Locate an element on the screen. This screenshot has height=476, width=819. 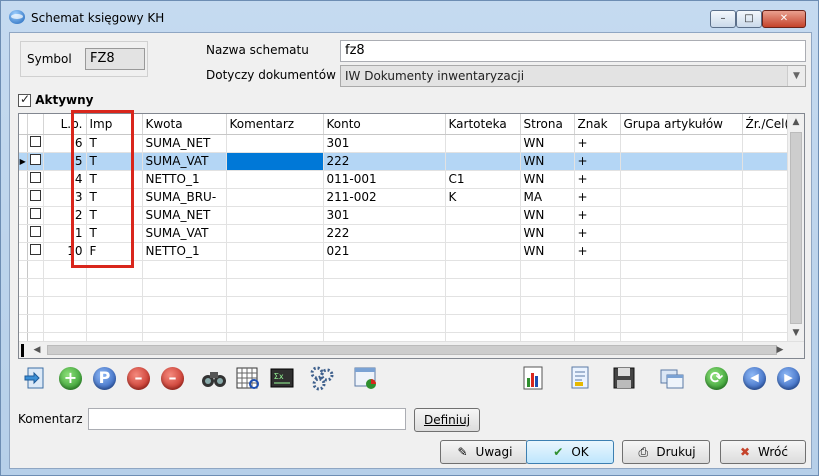
vertical-scroll-thumb is located at coordinates (796, 228).